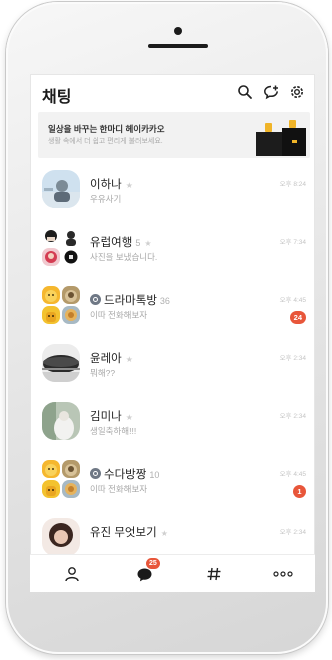 The image size is (332, 660). What do you see at coordinates (297, 92) in the screenshot?
I see `settings-icon` at bounding box center [297, 92].